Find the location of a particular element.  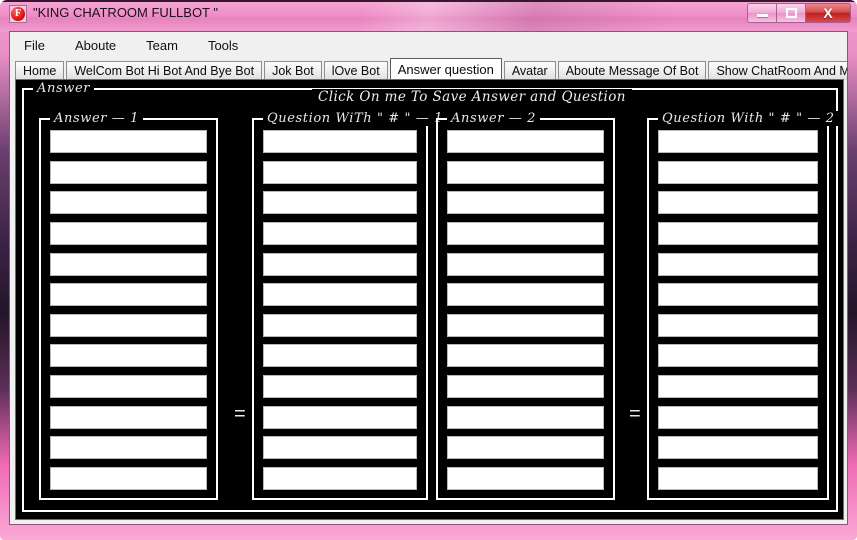

tab-love-bot: lOve Bot is located at coordinates (355, 70).